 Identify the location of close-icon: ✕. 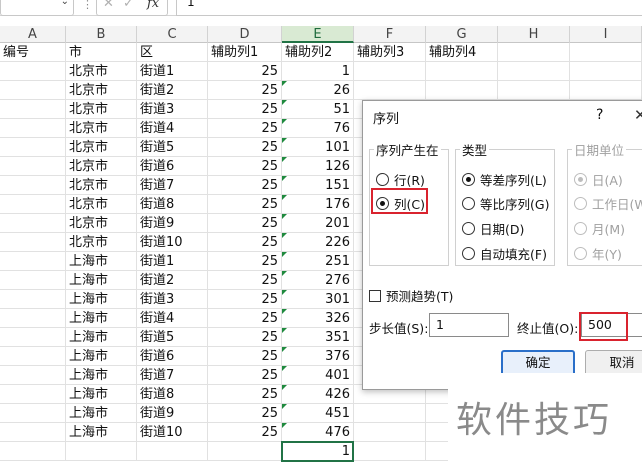
(638, 115).